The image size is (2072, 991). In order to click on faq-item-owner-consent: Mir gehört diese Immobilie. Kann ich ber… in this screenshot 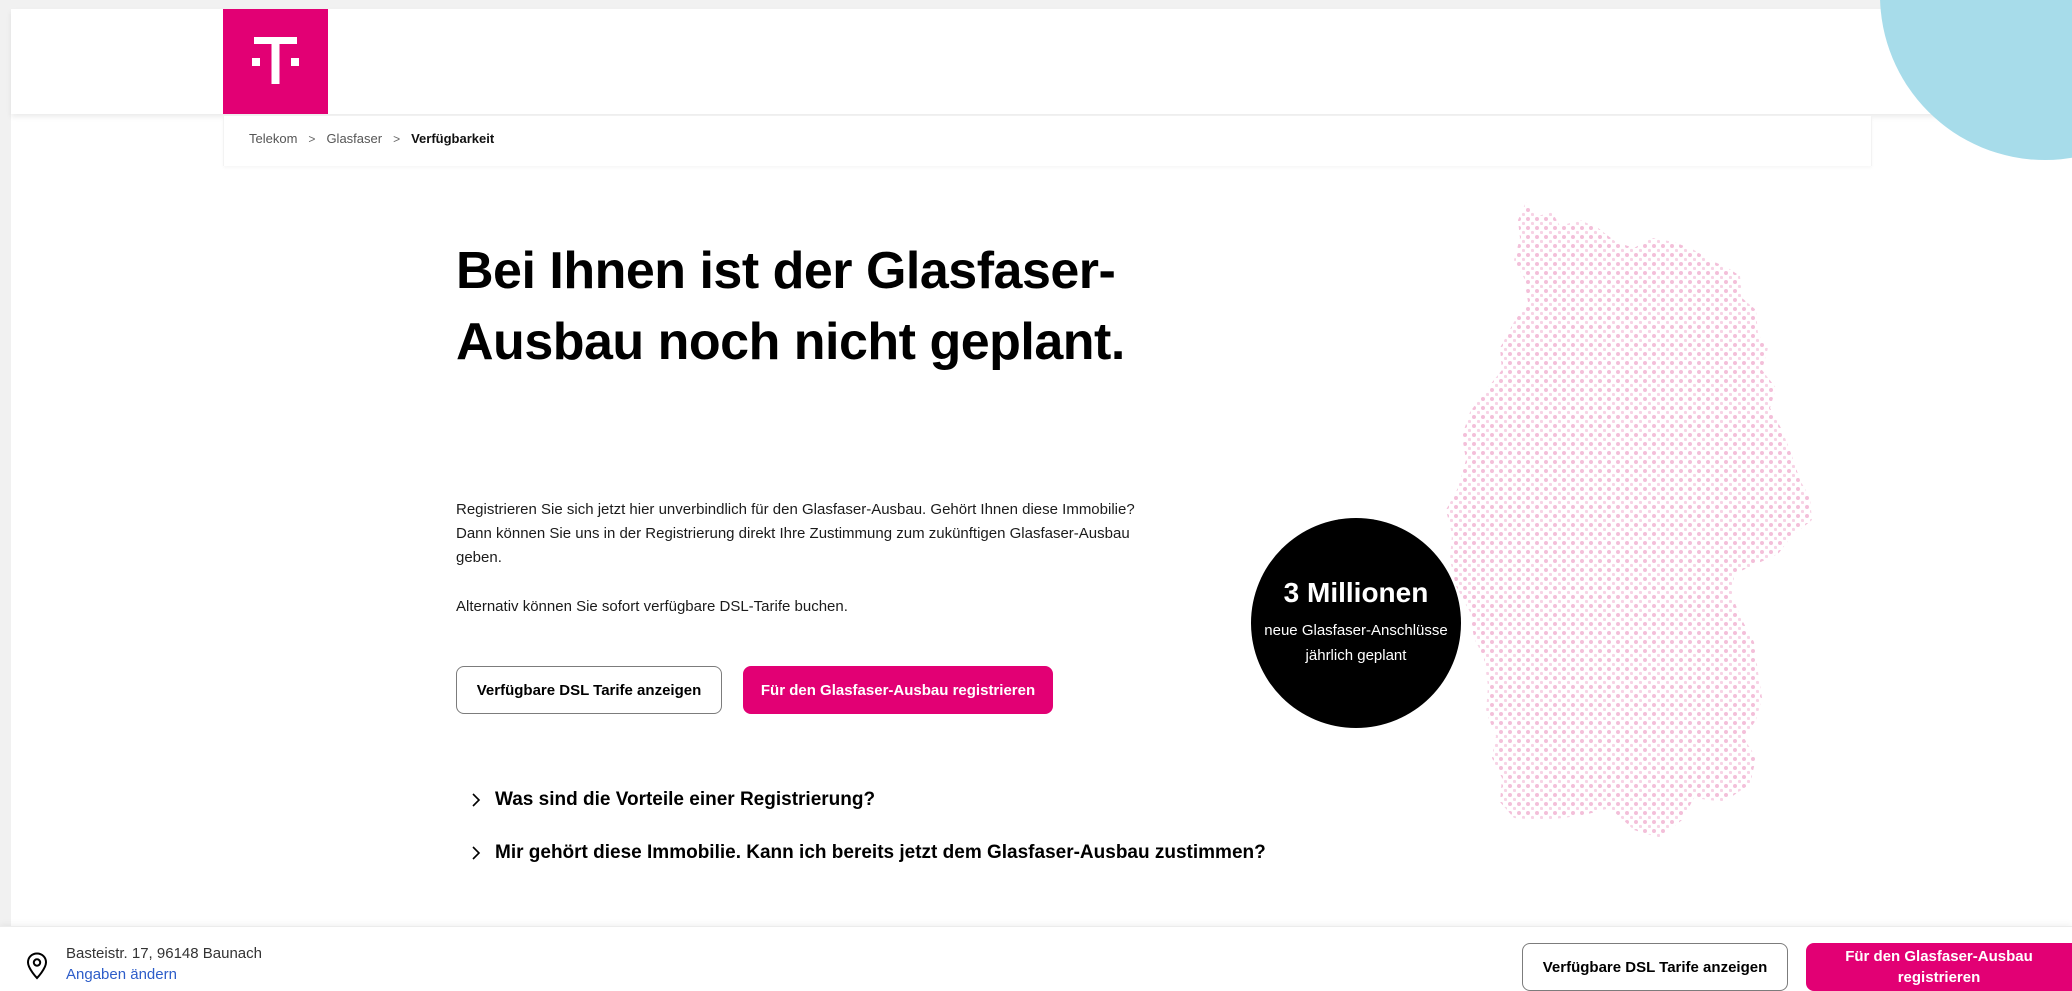, I will do `click(865, 853)`.